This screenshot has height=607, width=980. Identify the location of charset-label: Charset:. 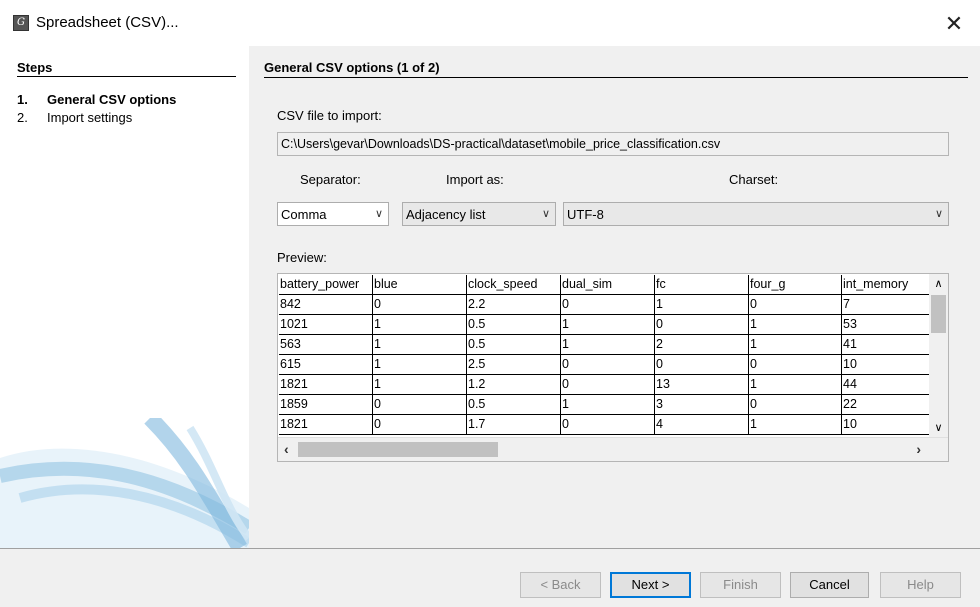
(754, 179).